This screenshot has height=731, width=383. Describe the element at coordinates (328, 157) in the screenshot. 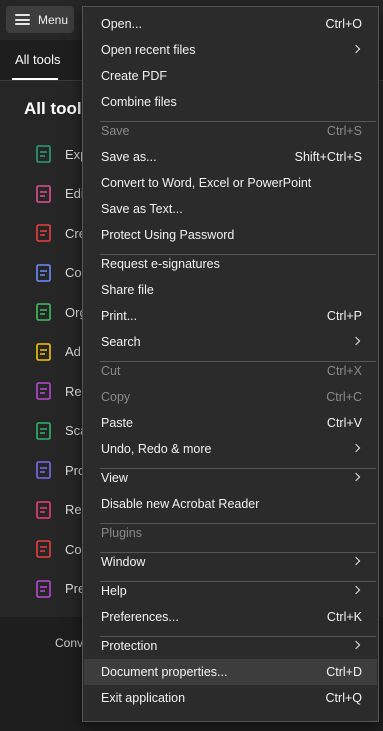

I see `menu-item-shortcut: Shift+Ctrl+S` at that location.